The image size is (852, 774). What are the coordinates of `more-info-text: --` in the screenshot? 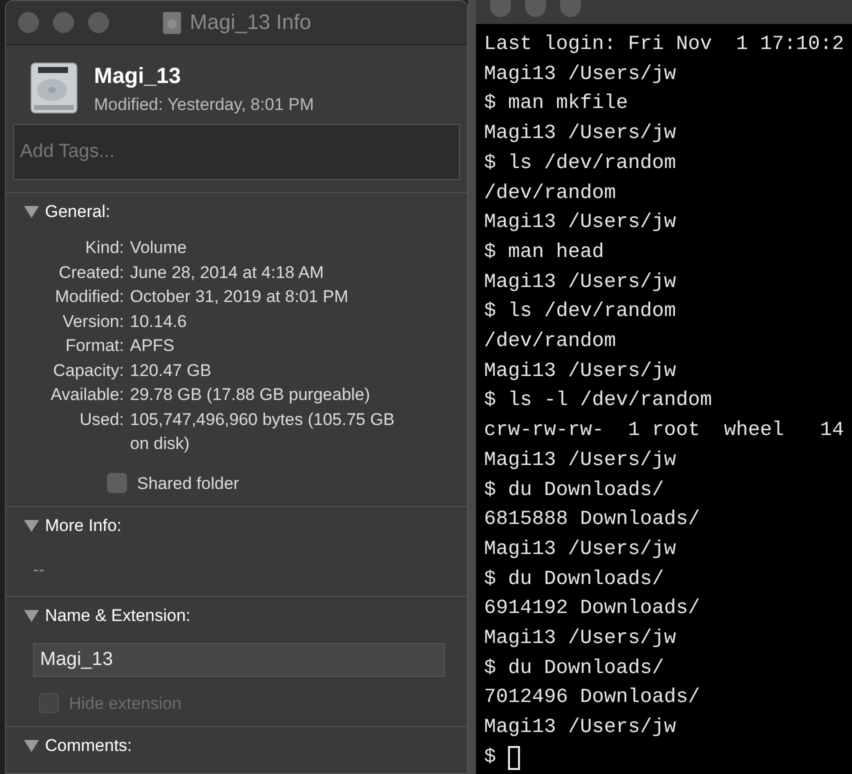 It's located at (39, 569).